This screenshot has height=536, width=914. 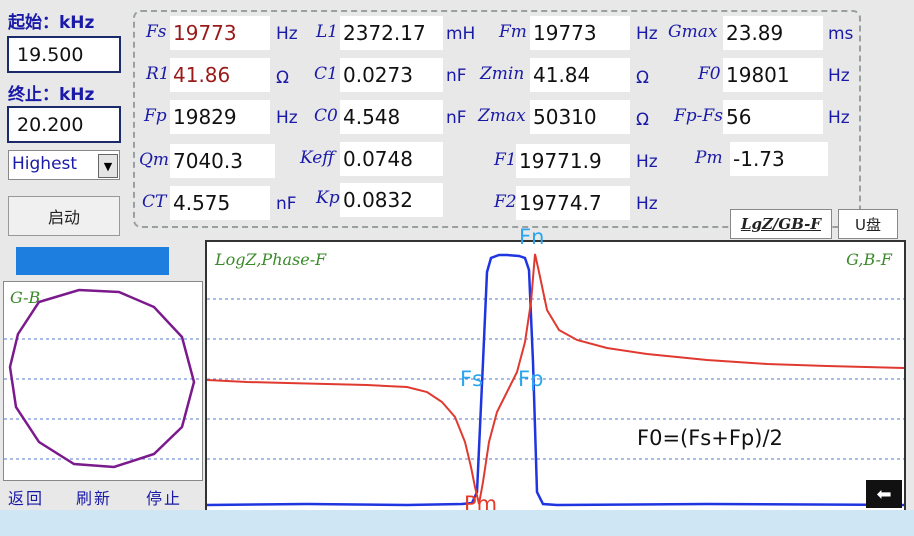 What do you see at coordinates (868, 224) in the screenshot?
I see `tab-udisk: U盘` at bounding box center [868, 224].